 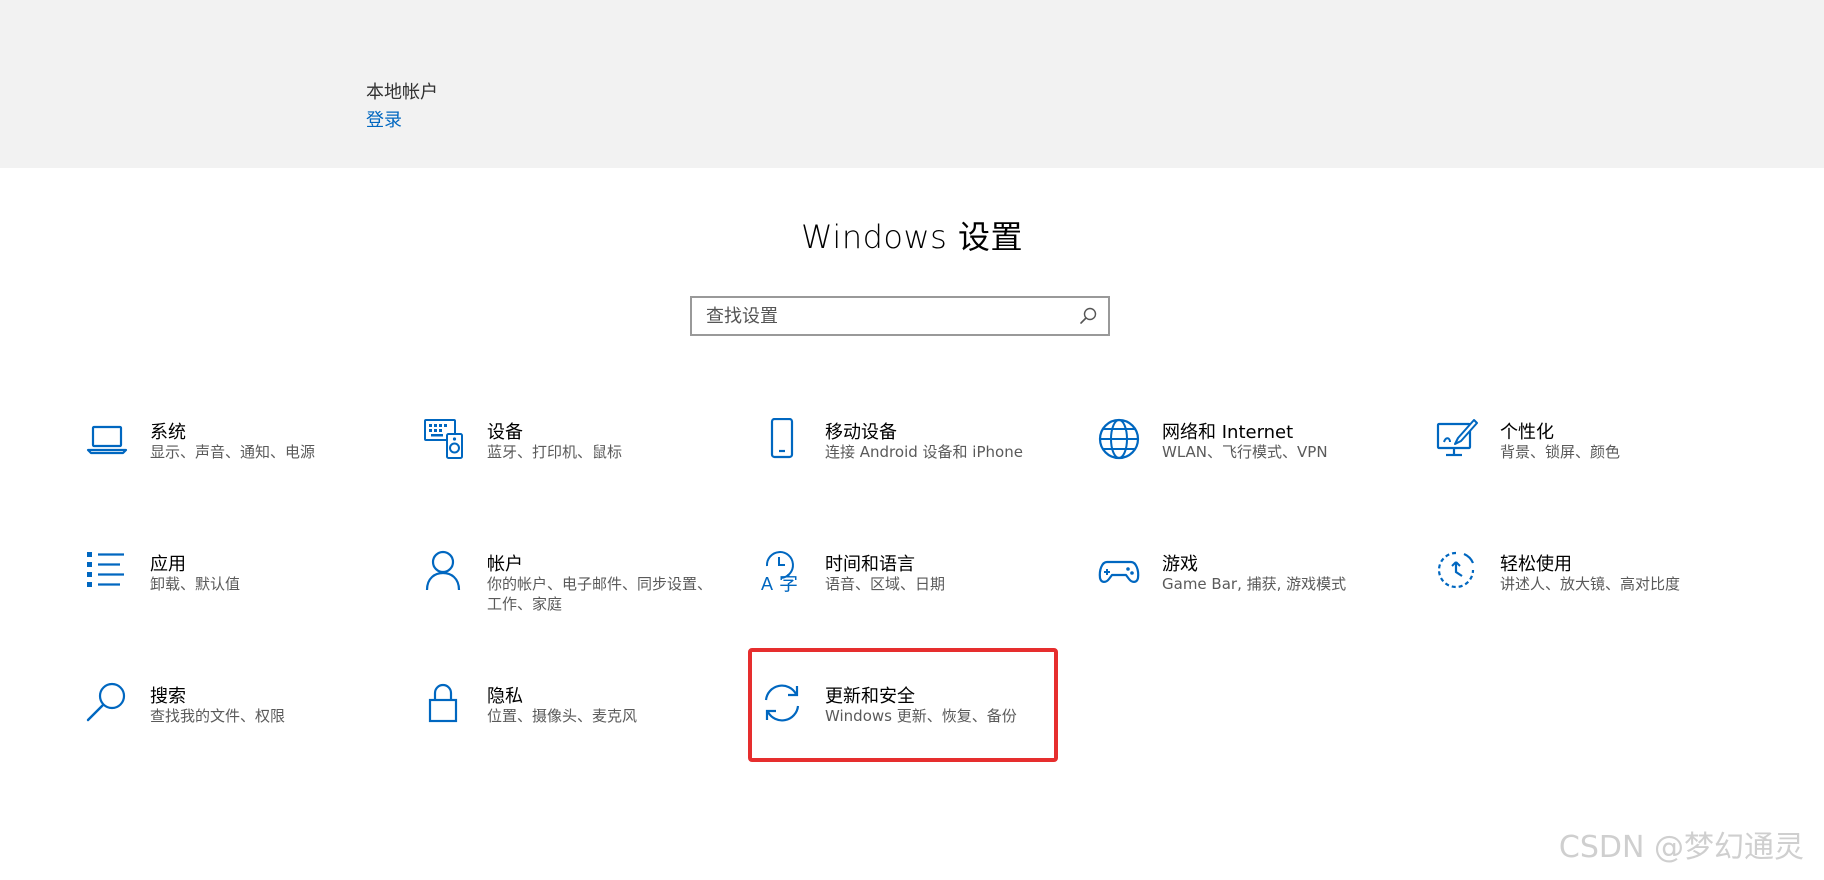 I want to click on tile-devices: 设备 蓝牙、打印机、鼠标, so click(x=573, y=463).